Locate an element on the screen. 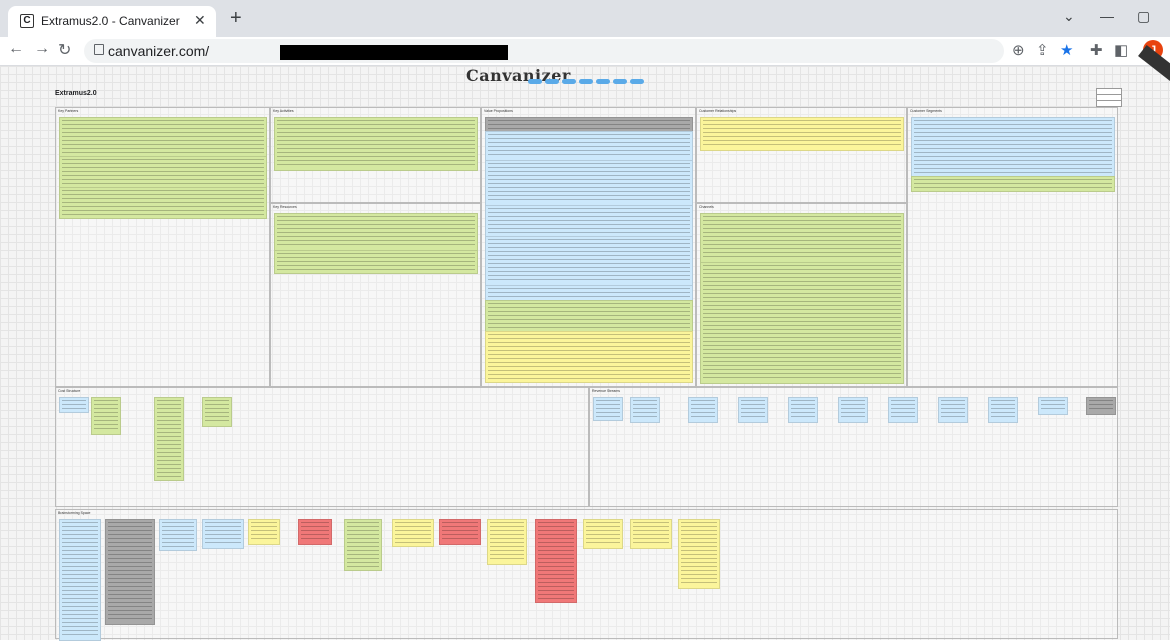  forward-icon: → is located at coordinates (42, 49).